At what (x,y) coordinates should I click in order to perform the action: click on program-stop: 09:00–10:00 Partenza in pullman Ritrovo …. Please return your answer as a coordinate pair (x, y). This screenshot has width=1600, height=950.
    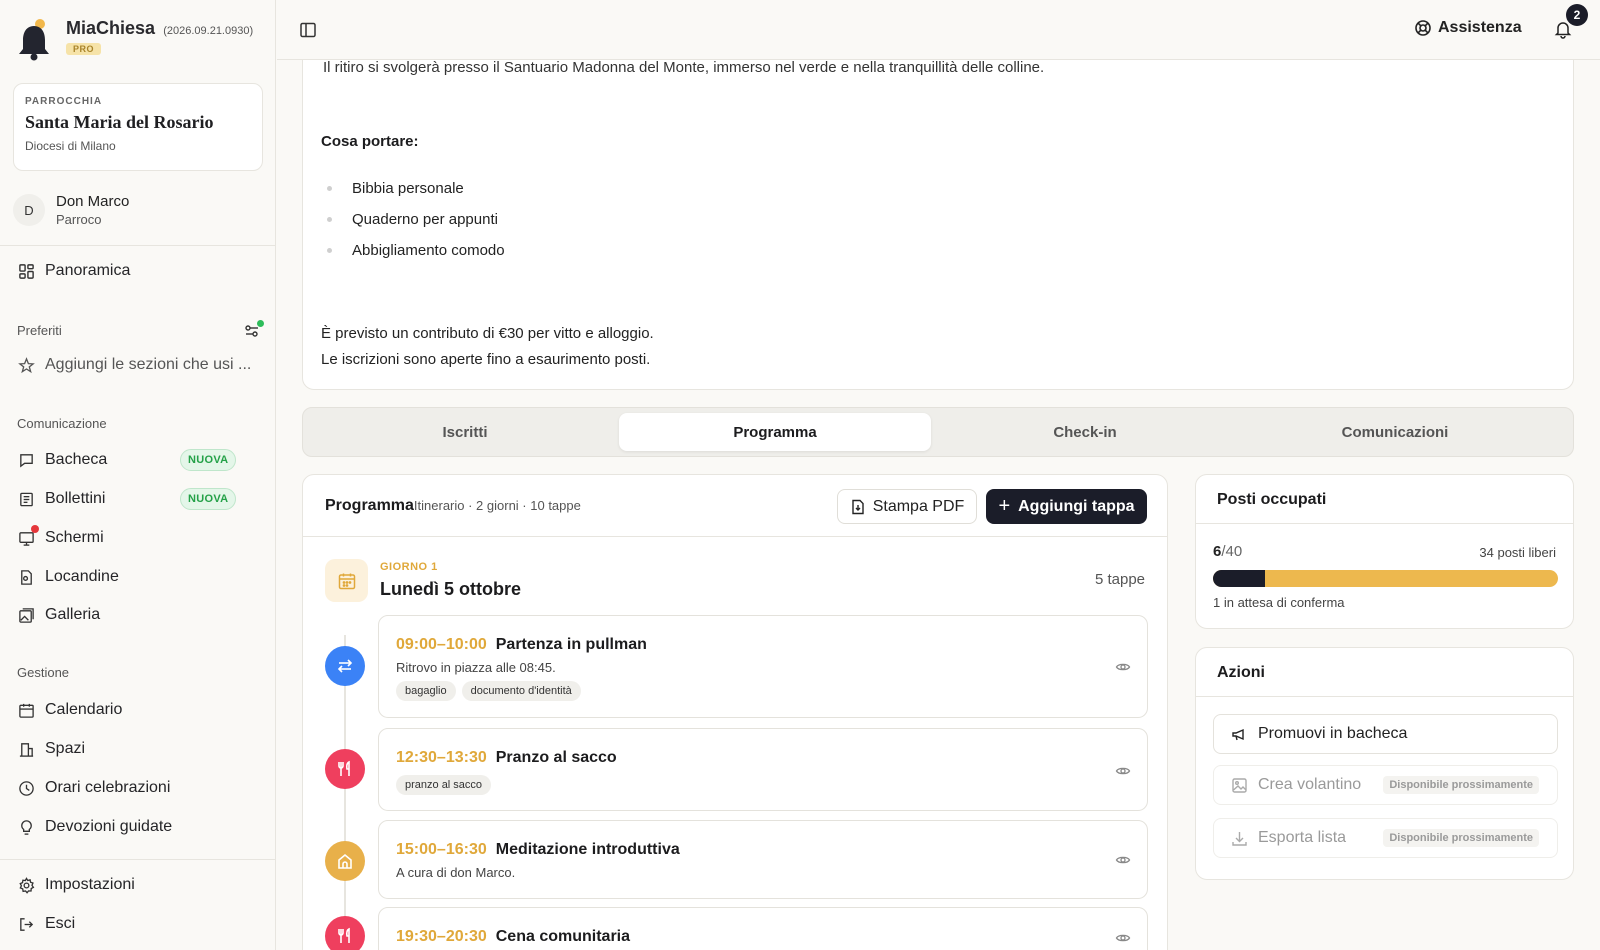
    Looking at the image, I should click on (763, 666).